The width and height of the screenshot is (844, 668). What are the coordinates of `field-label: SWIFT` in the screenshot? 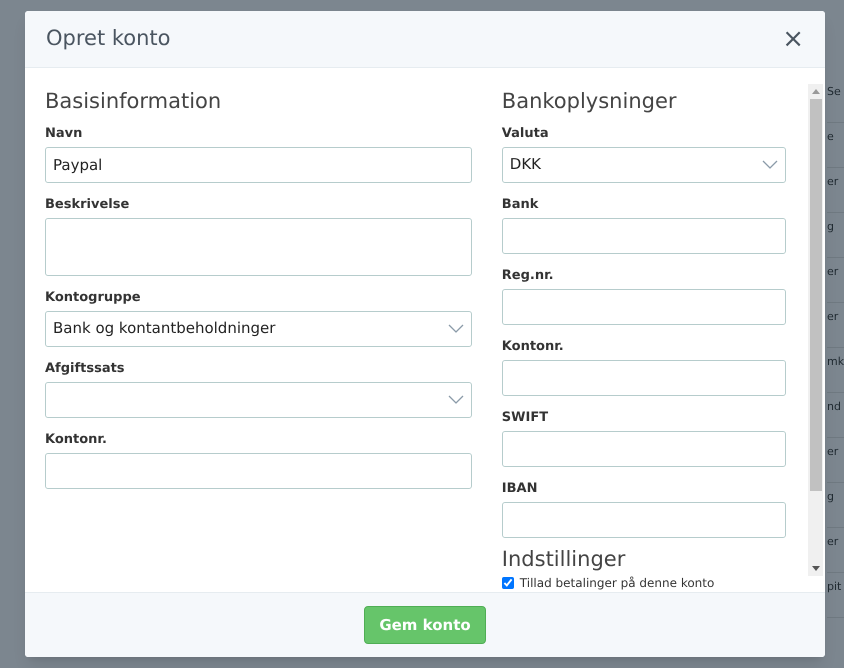 It's located at (526, 418).